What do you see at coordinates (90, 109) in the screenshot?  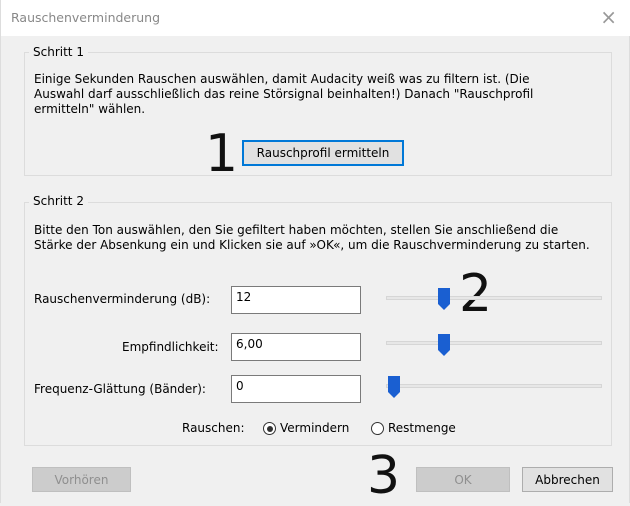 I see `step1-description-line3: ermitteln" wählen.` at bounding box center [90, 109].